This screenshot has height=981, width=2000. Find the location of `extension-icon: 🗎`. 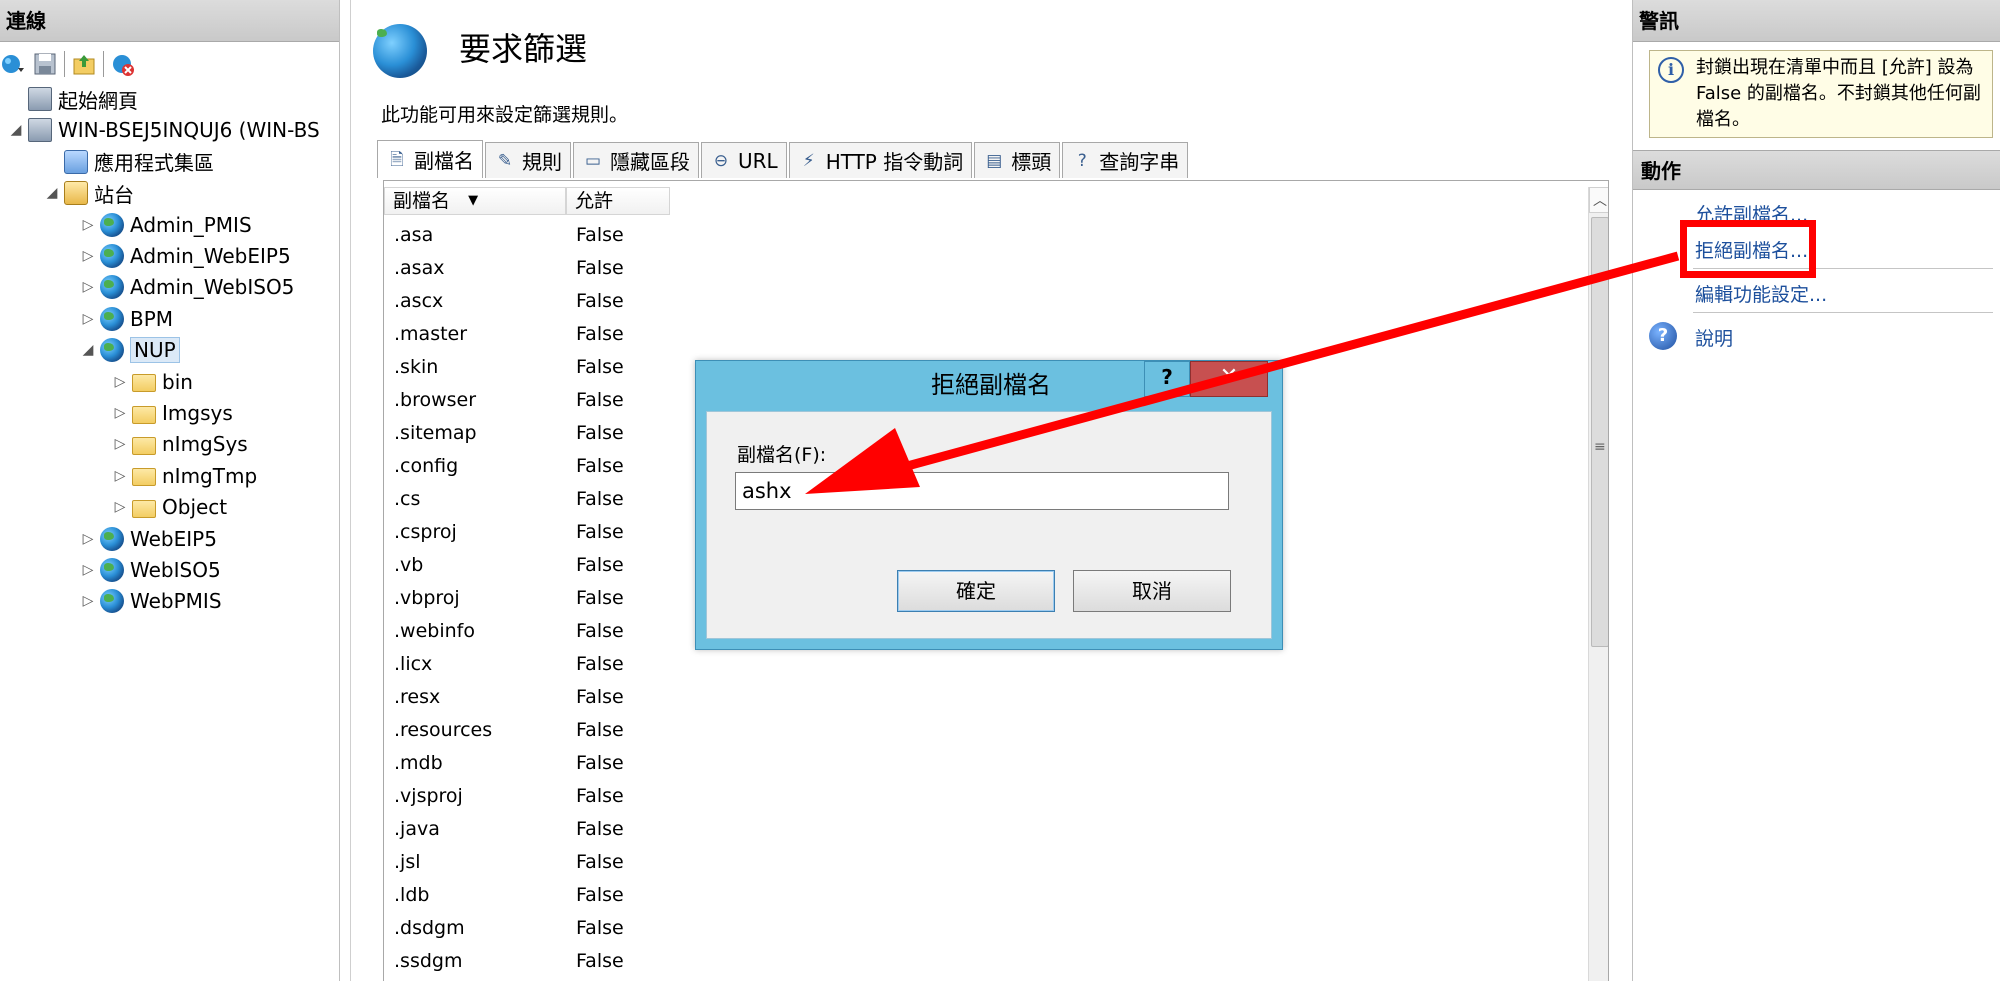

extension-icon: 🗎 is located at coordinates (397, 159).